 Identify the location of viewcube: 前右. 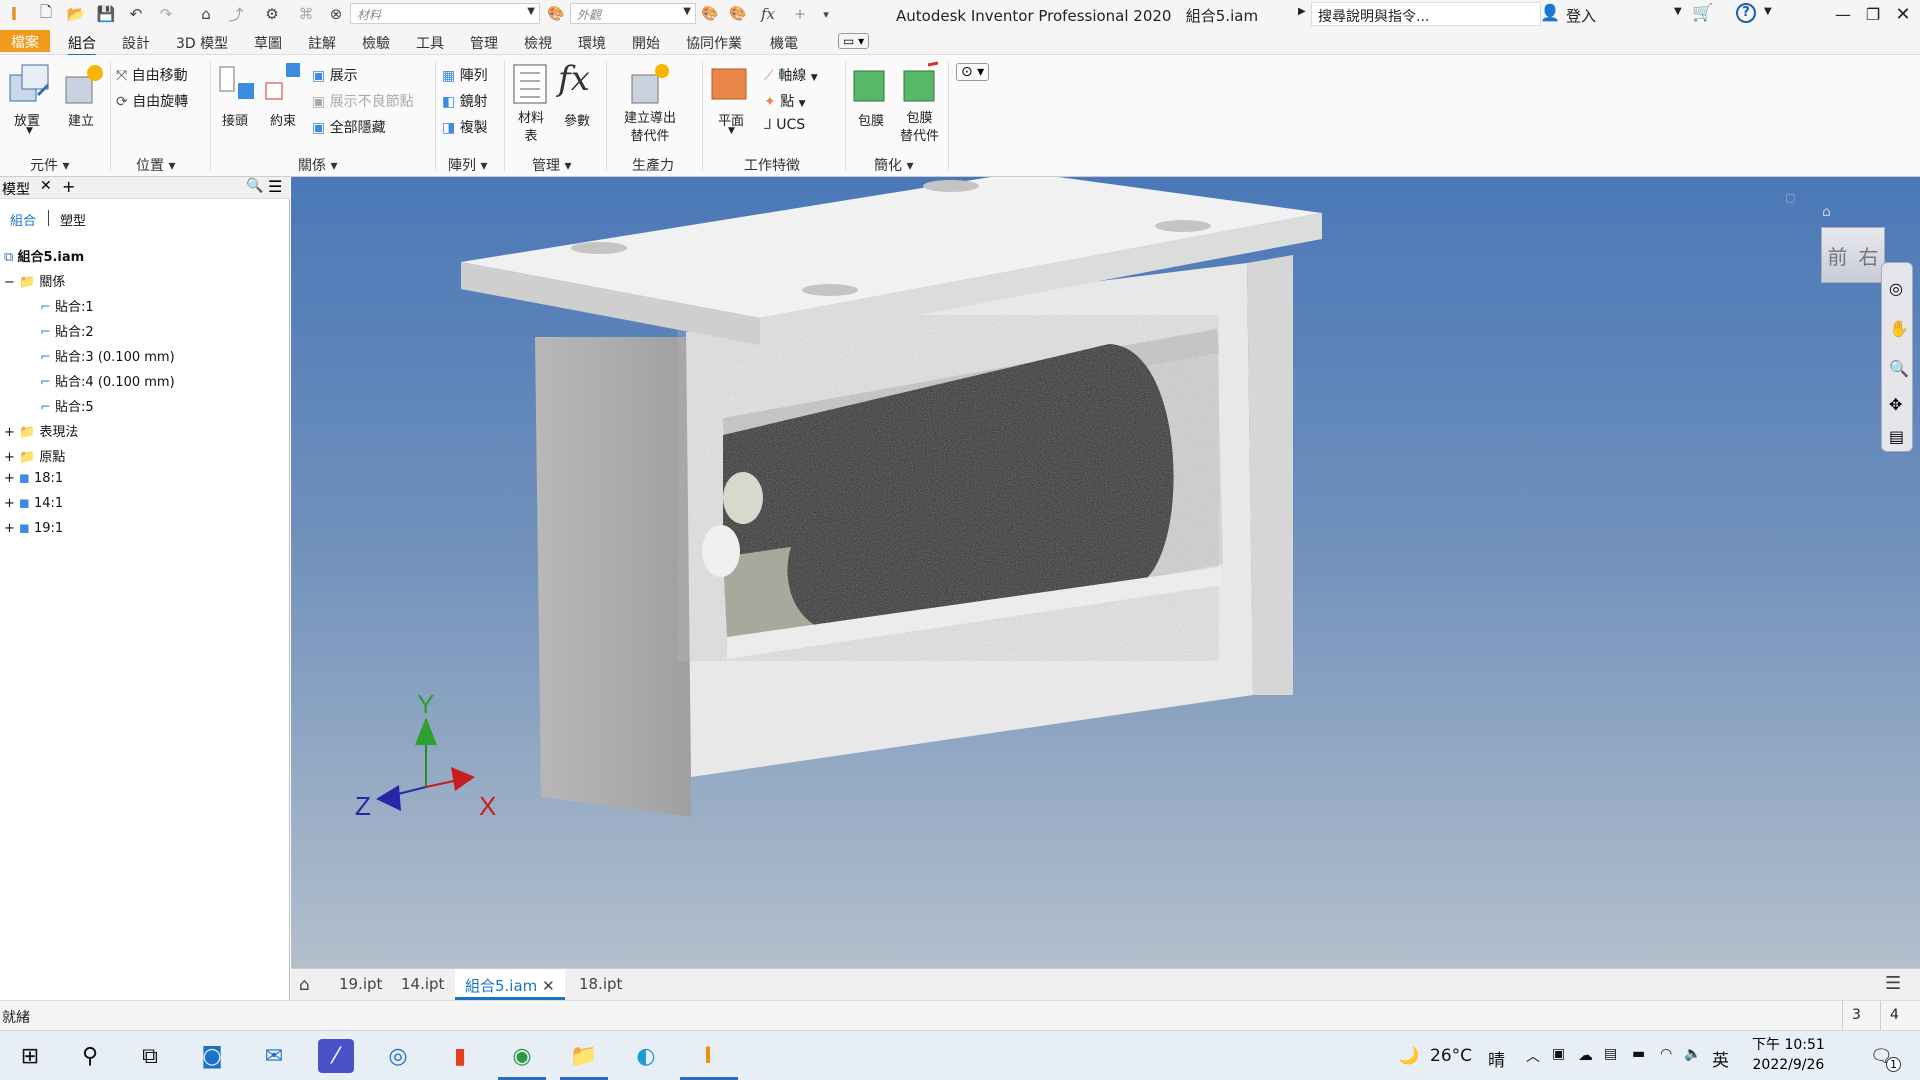
(1853, 255).